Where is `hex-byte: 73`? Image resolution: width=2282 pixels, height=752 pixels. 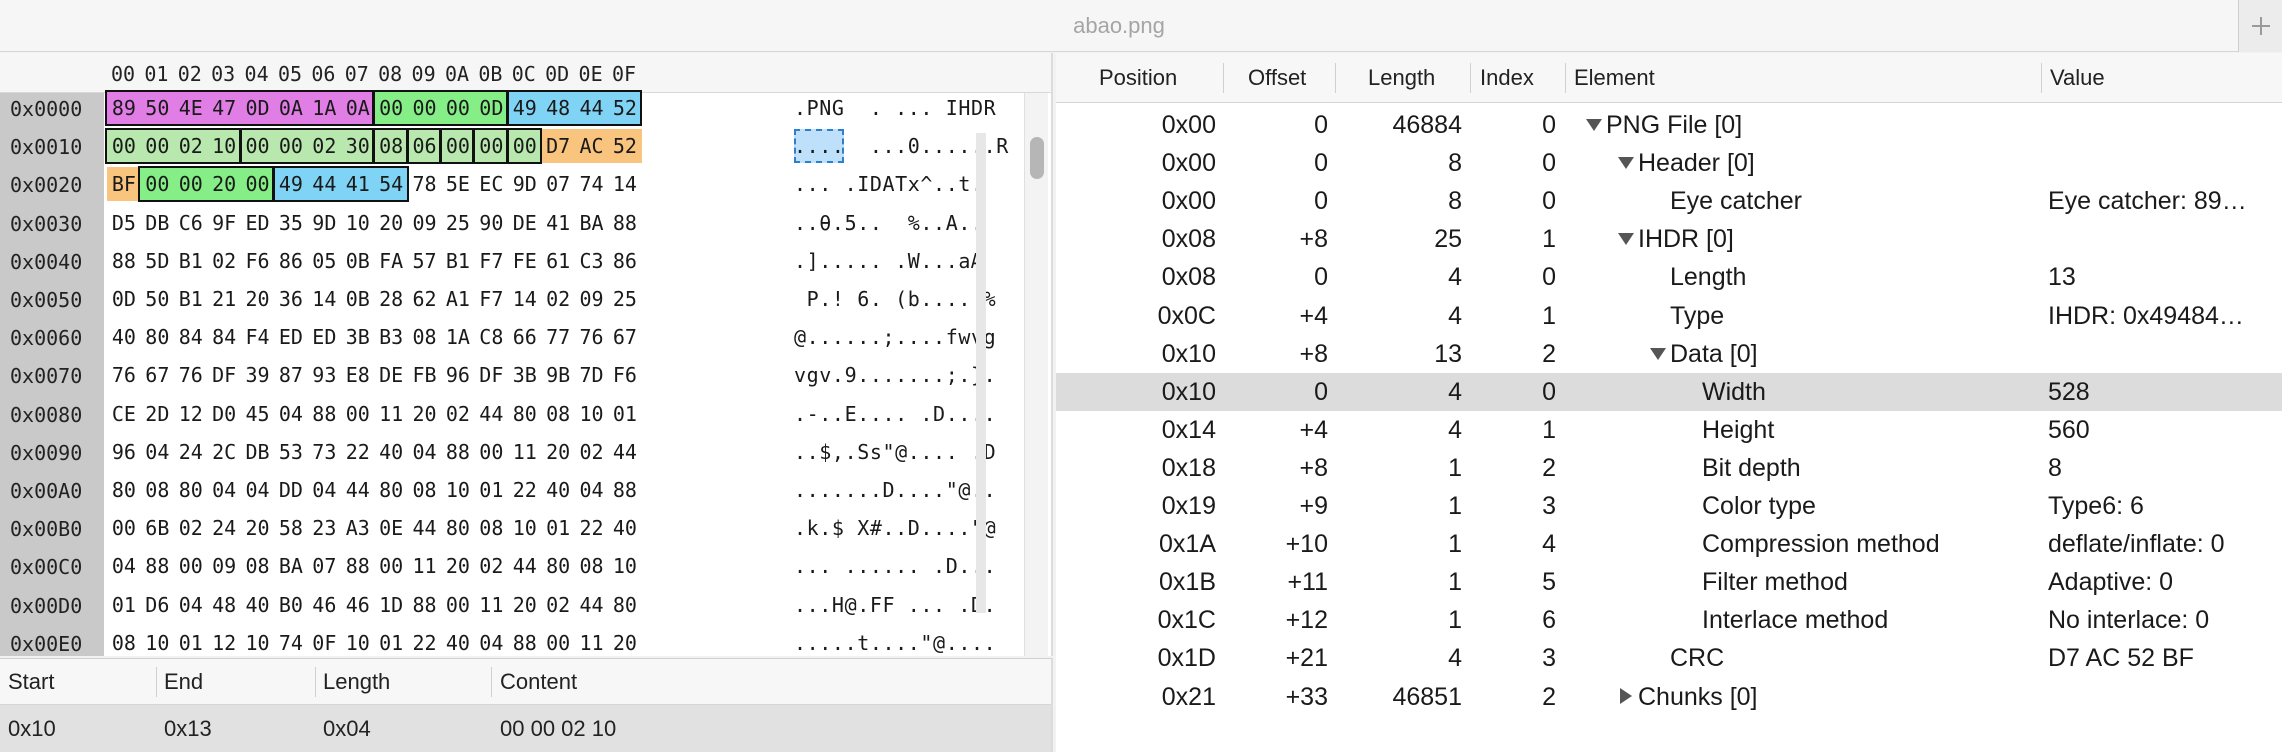 hex-byte: 73 is located at coordinates (324, 452).